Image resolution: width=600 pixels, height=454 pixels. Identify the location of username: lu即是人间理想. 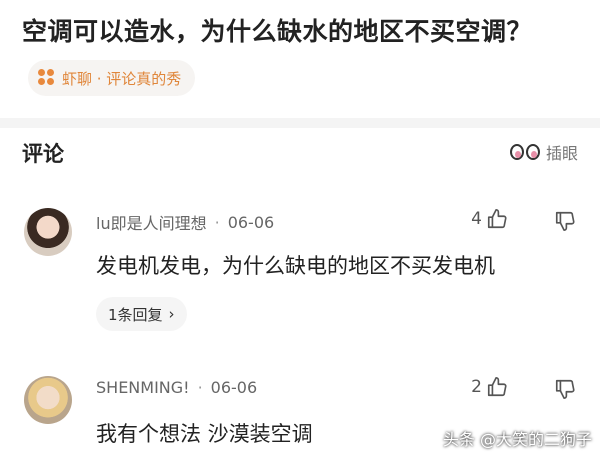
(151, 222).